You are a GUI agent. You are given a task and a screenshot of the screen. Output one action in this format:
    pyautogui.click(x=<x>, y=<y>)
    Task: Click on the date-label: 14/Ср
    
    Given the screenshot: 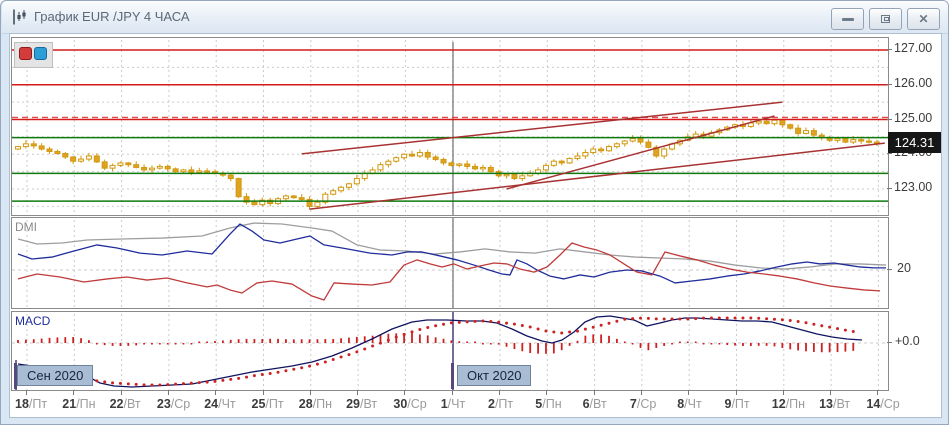 What is the action you would take?
    pyautogui.click(x=883, y=404)
    